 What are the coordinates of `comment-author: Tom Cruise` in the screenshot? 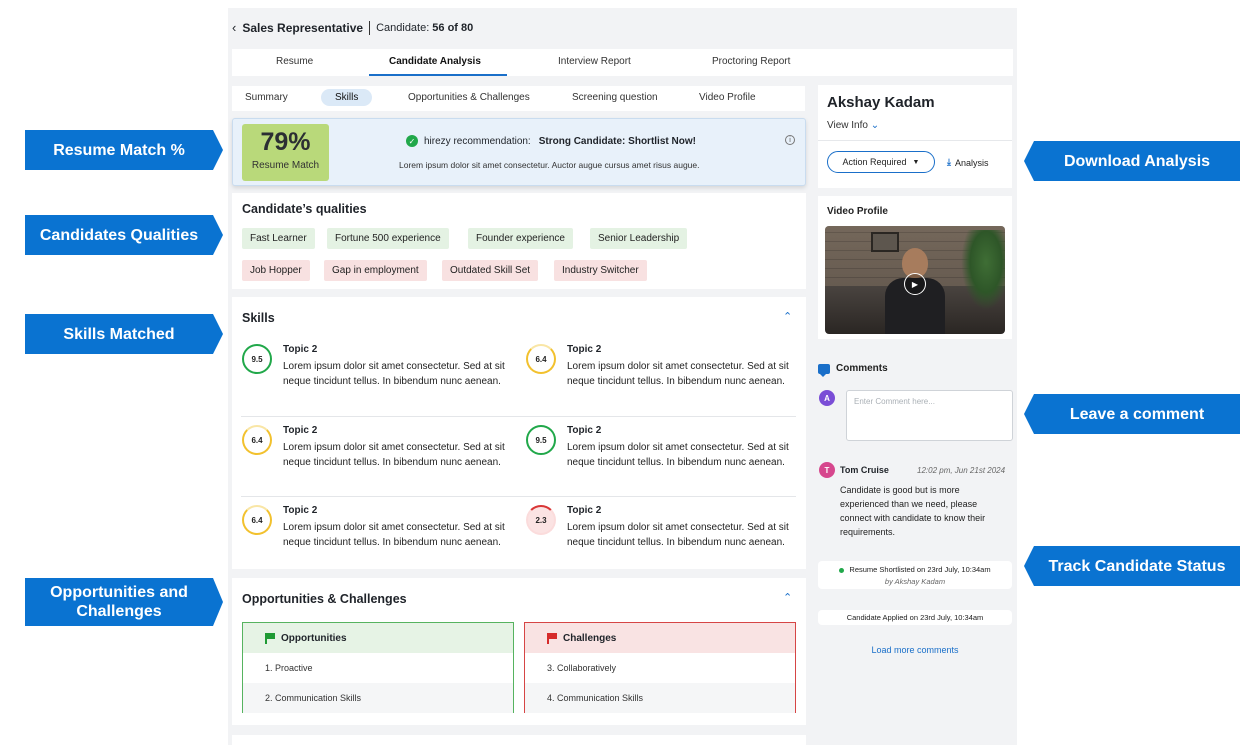 It's located at (864, 470).